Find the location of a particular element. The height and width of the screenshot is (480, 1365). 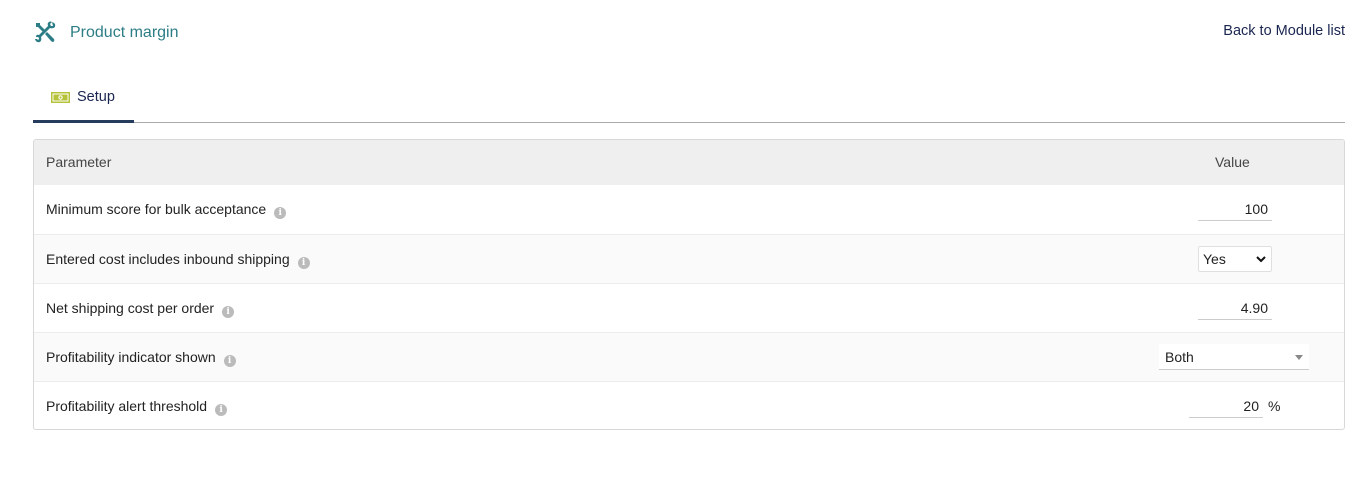

page-title: Product margin is located at coordinates (124, 32).